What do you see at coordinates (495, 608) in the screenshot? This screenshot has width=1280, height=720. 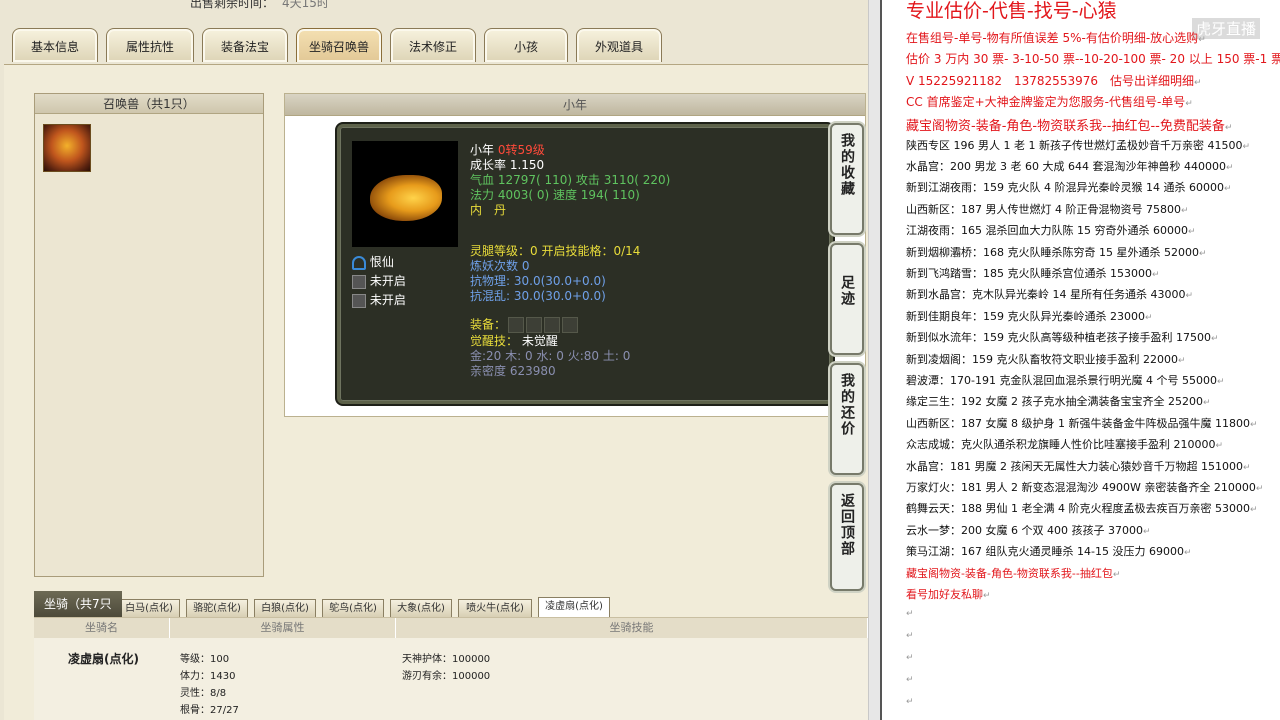 I see `mount-tab-6: 喷火牛(点化)` at bounding box center [495, 608].